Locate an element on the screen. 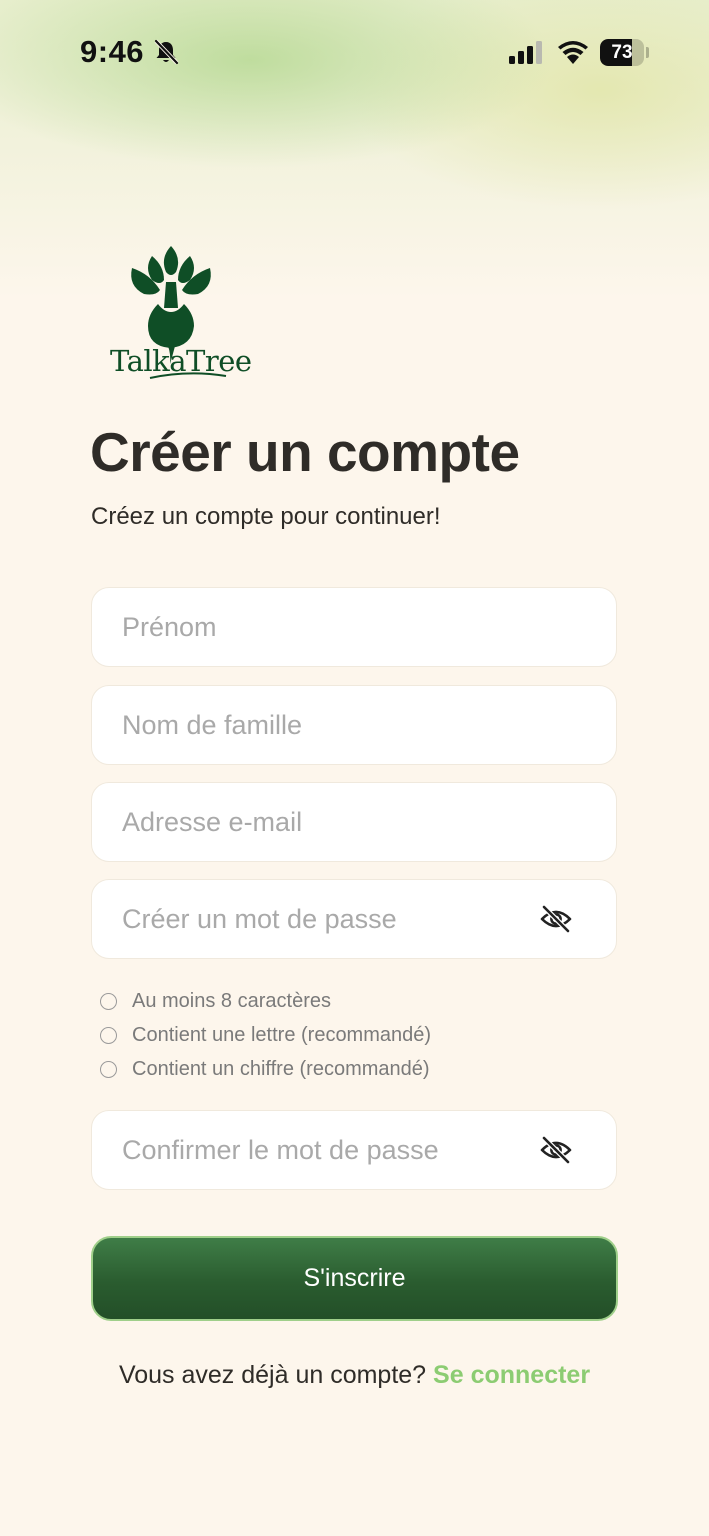 The height and width of the screenshot is (1536, 709). requirement-item: Contient un chiffre (recommandé) is located at coordinates (265, 1069).